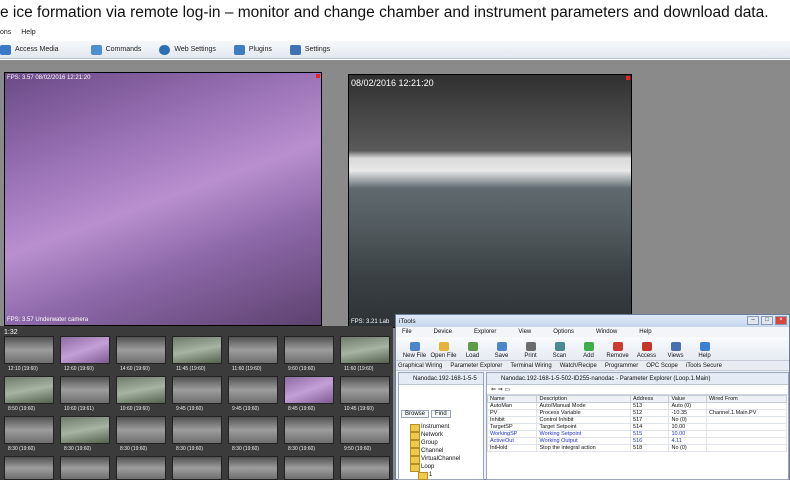 The height and width of the screenshot is (480, 790). What do you see at coordinates (637, 448) in the screenshot?
I see `table-row: IntHold Stop the integral action 518 No (0)` at bounding box center [637, 448].